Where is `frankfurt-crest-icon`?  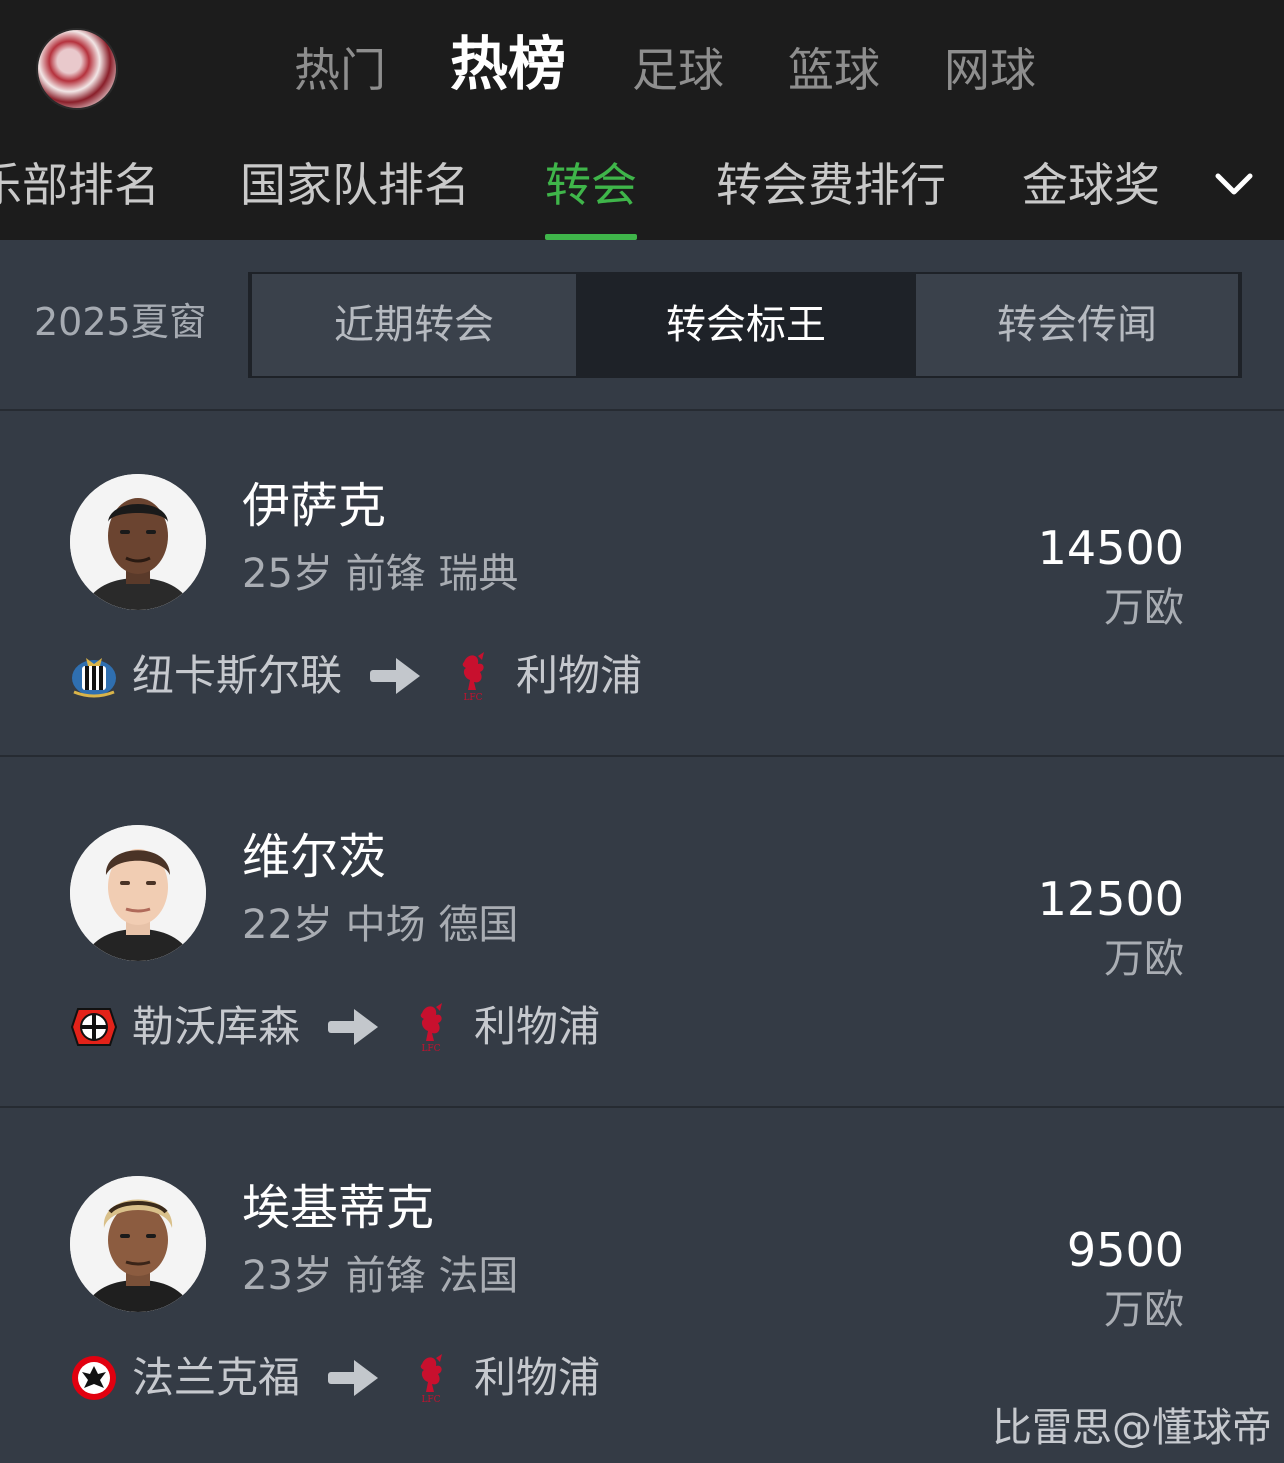 frankfurt-crest-icon is located at coordinates (94, 1378).